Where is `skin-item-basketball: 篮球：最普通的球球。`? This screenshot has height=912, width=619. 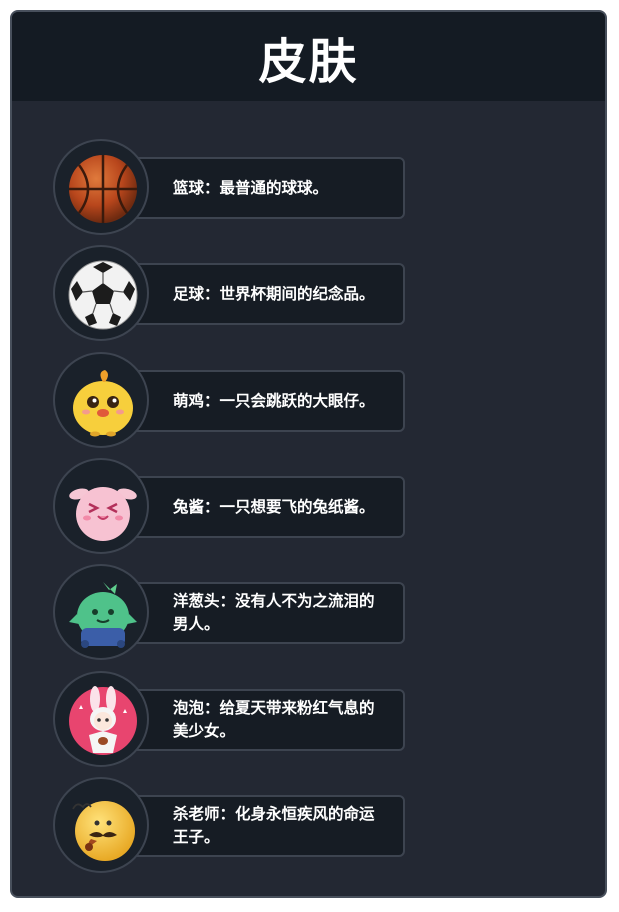
skin-item-basketball: 篮球：最普通的球球。 is located at coordinates (233, 187).